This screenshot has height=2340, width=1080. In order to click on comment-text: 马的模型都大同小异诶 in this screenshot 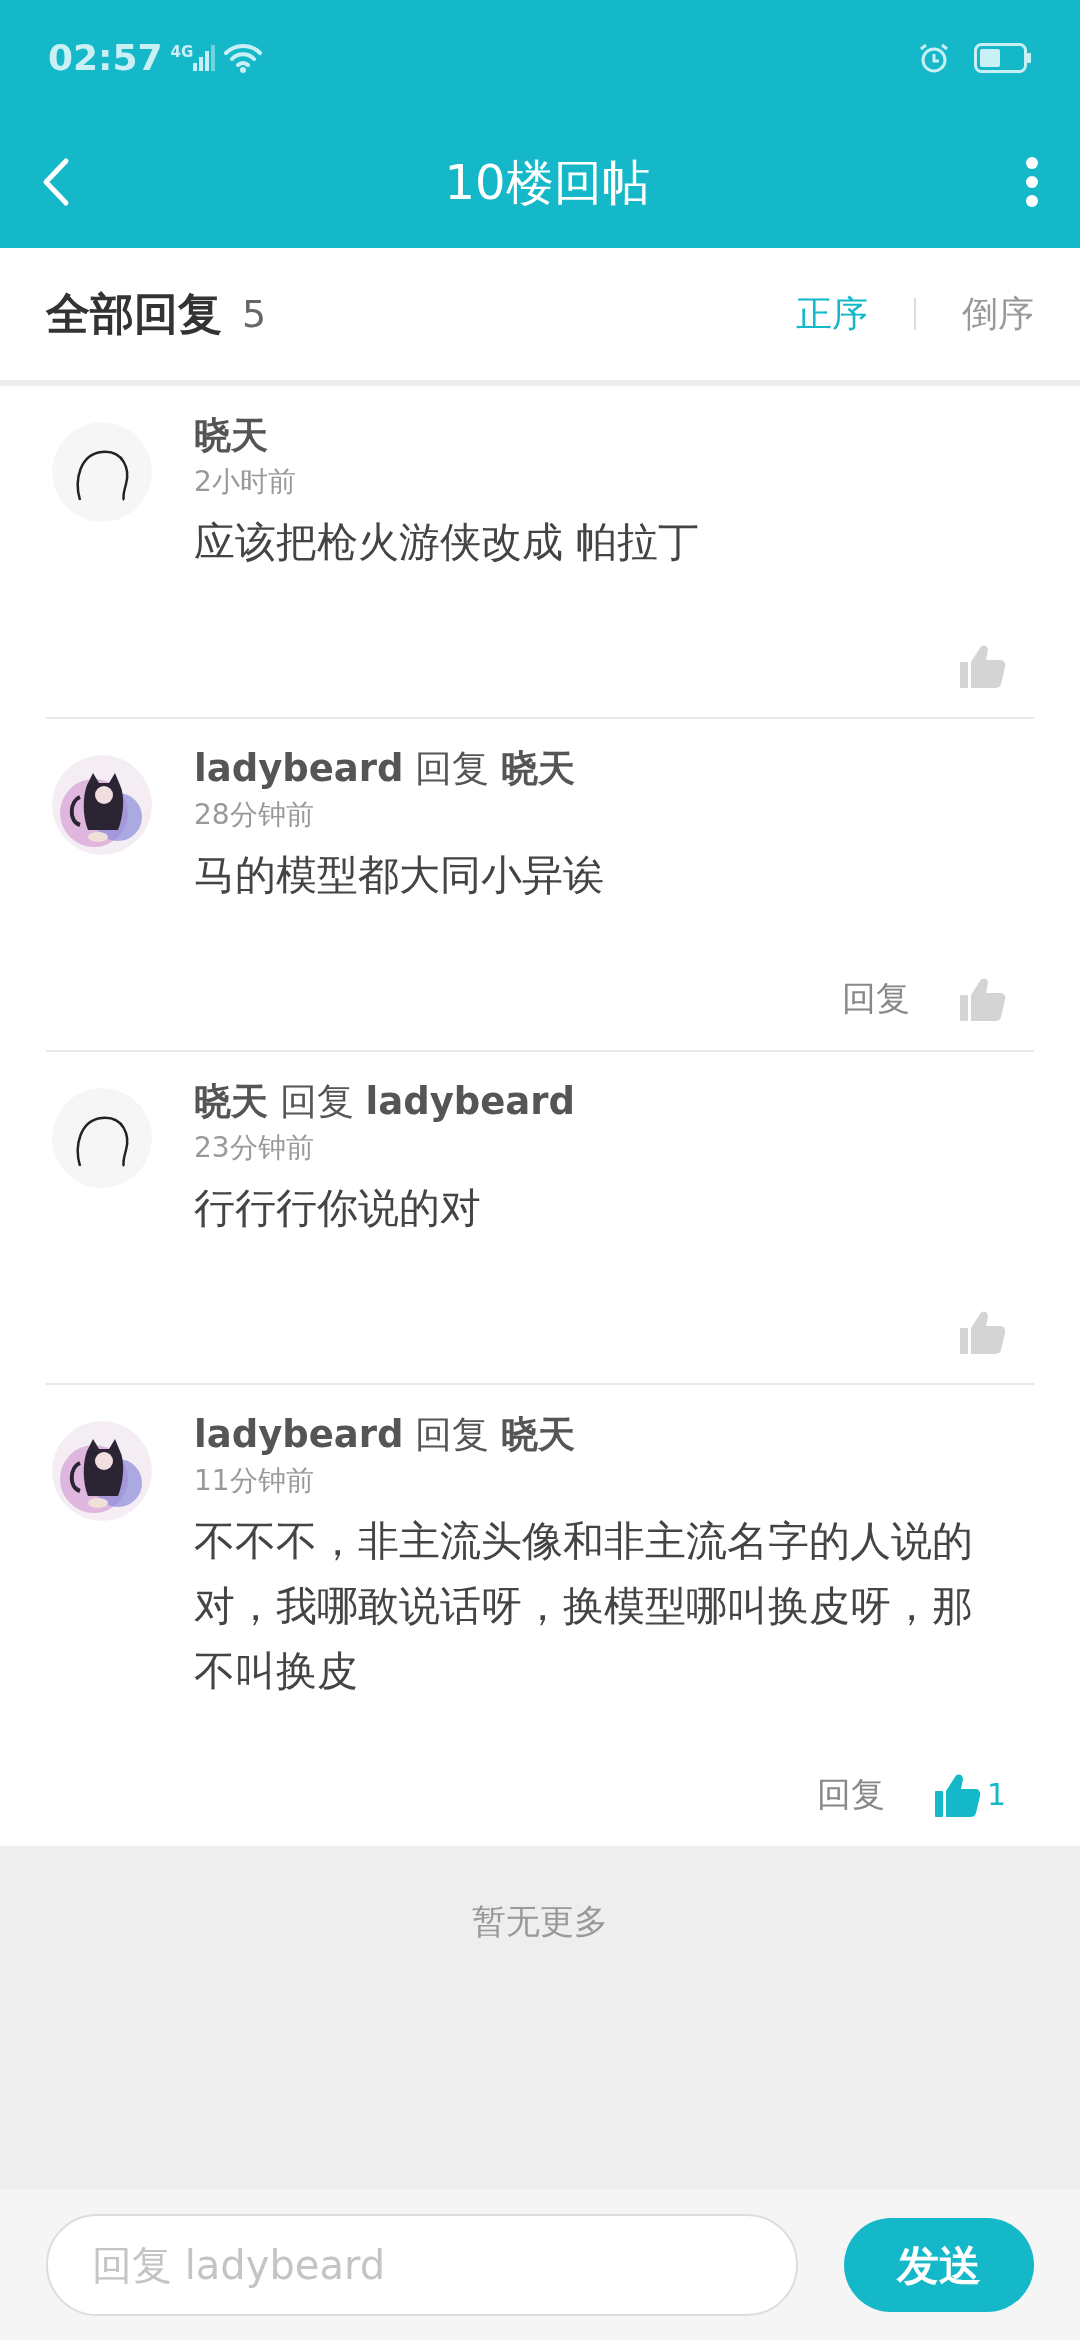, I will do `click(399, 875)`.